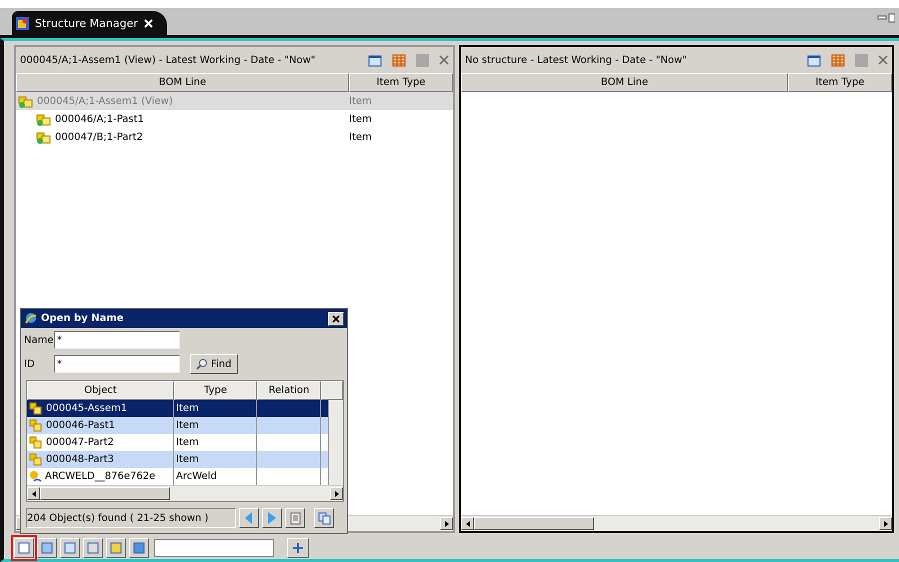 The image size is (899, 562). I want to click on close-icon, so click(336, 318).